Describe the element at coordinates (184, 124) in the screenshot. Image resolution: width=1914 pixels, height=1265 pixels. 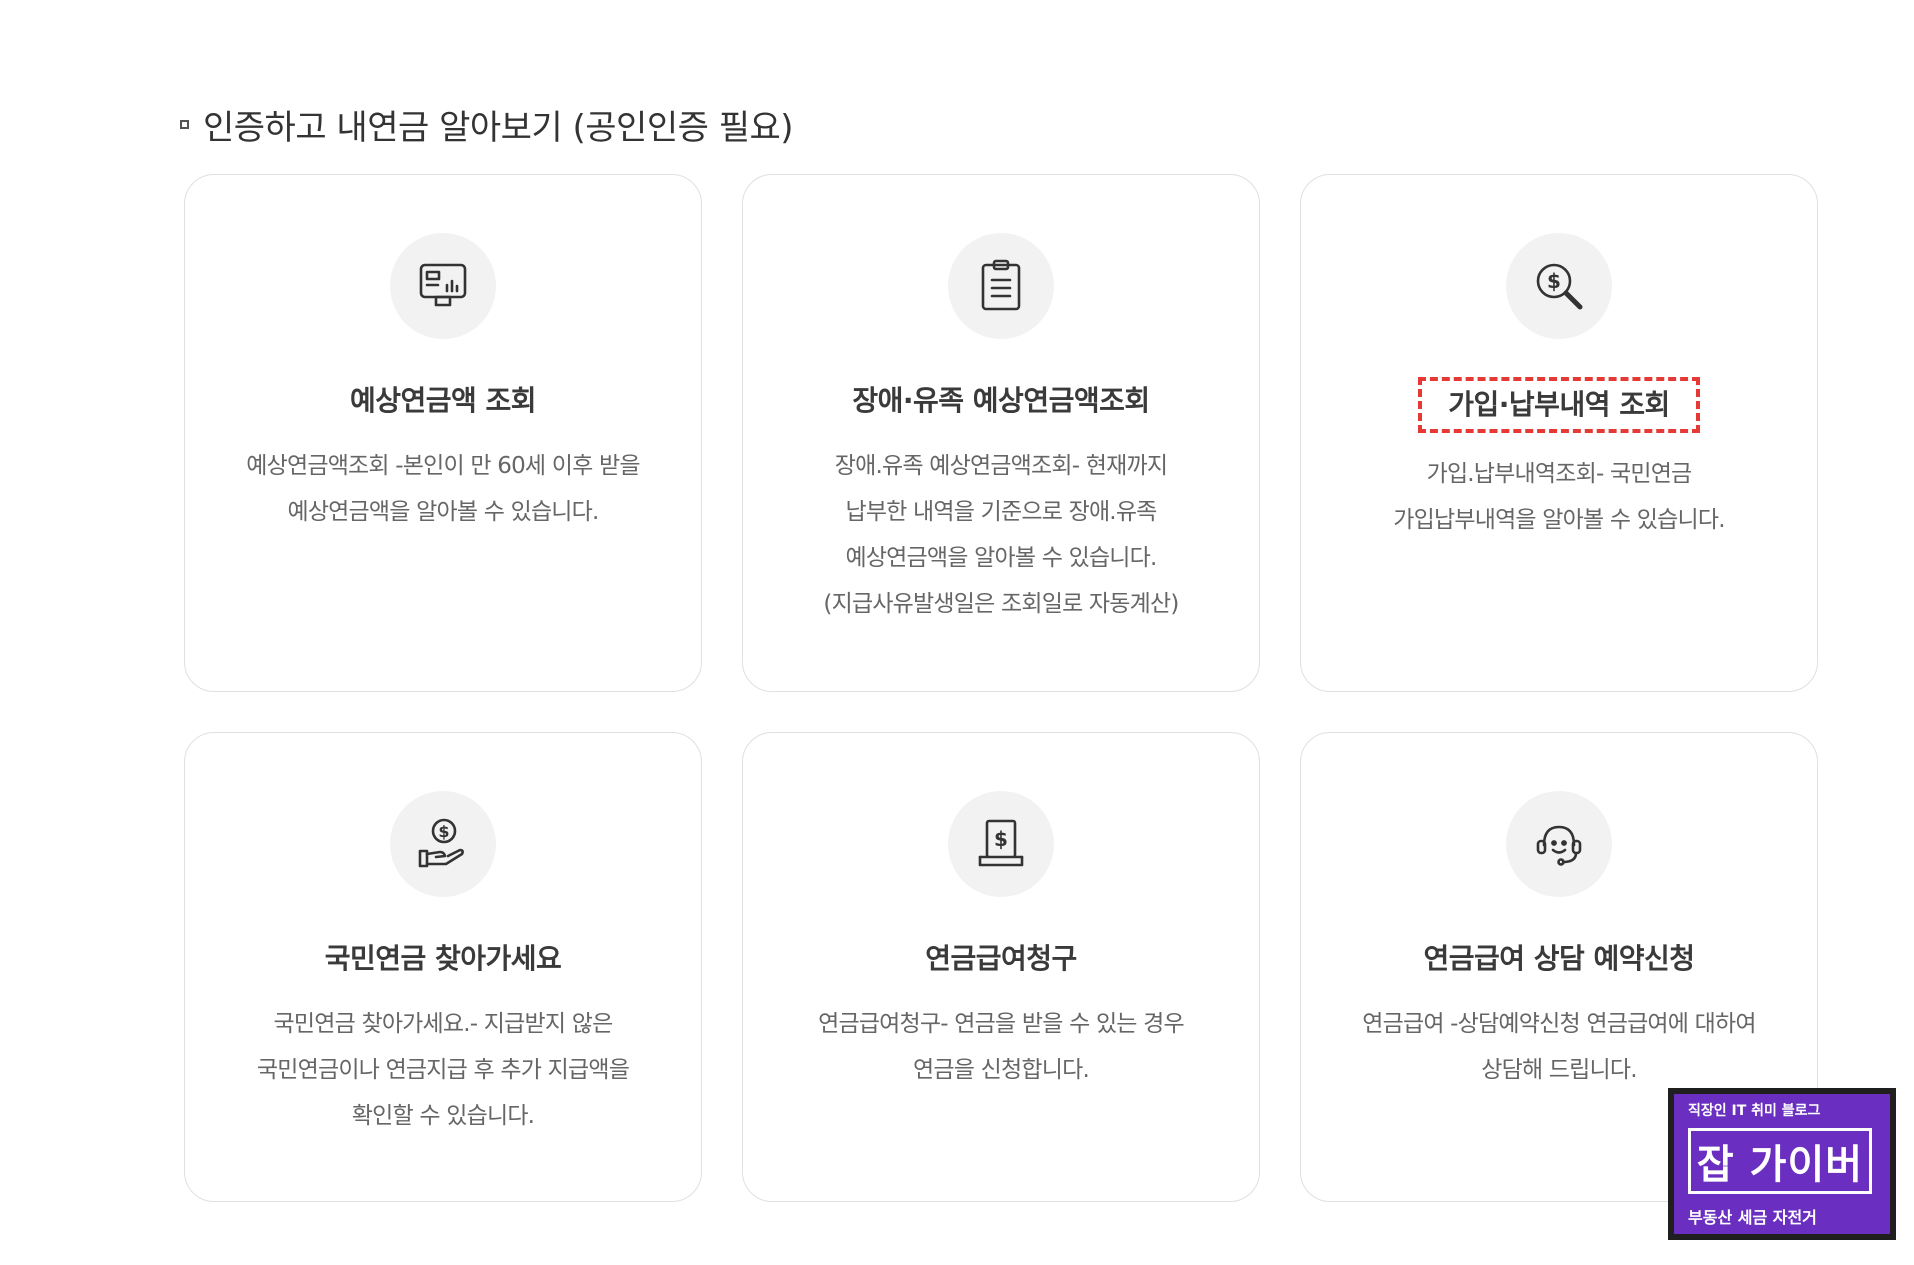
I see `bullet-icon` at that location.